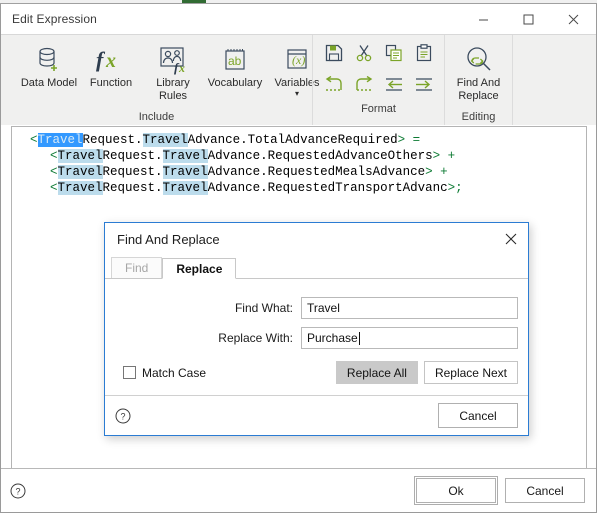 The image size is (597, 513). What do you see at coordinates (394, 85) in the screenshot?
I see `outdent-button` at bounding box center [394, 85].